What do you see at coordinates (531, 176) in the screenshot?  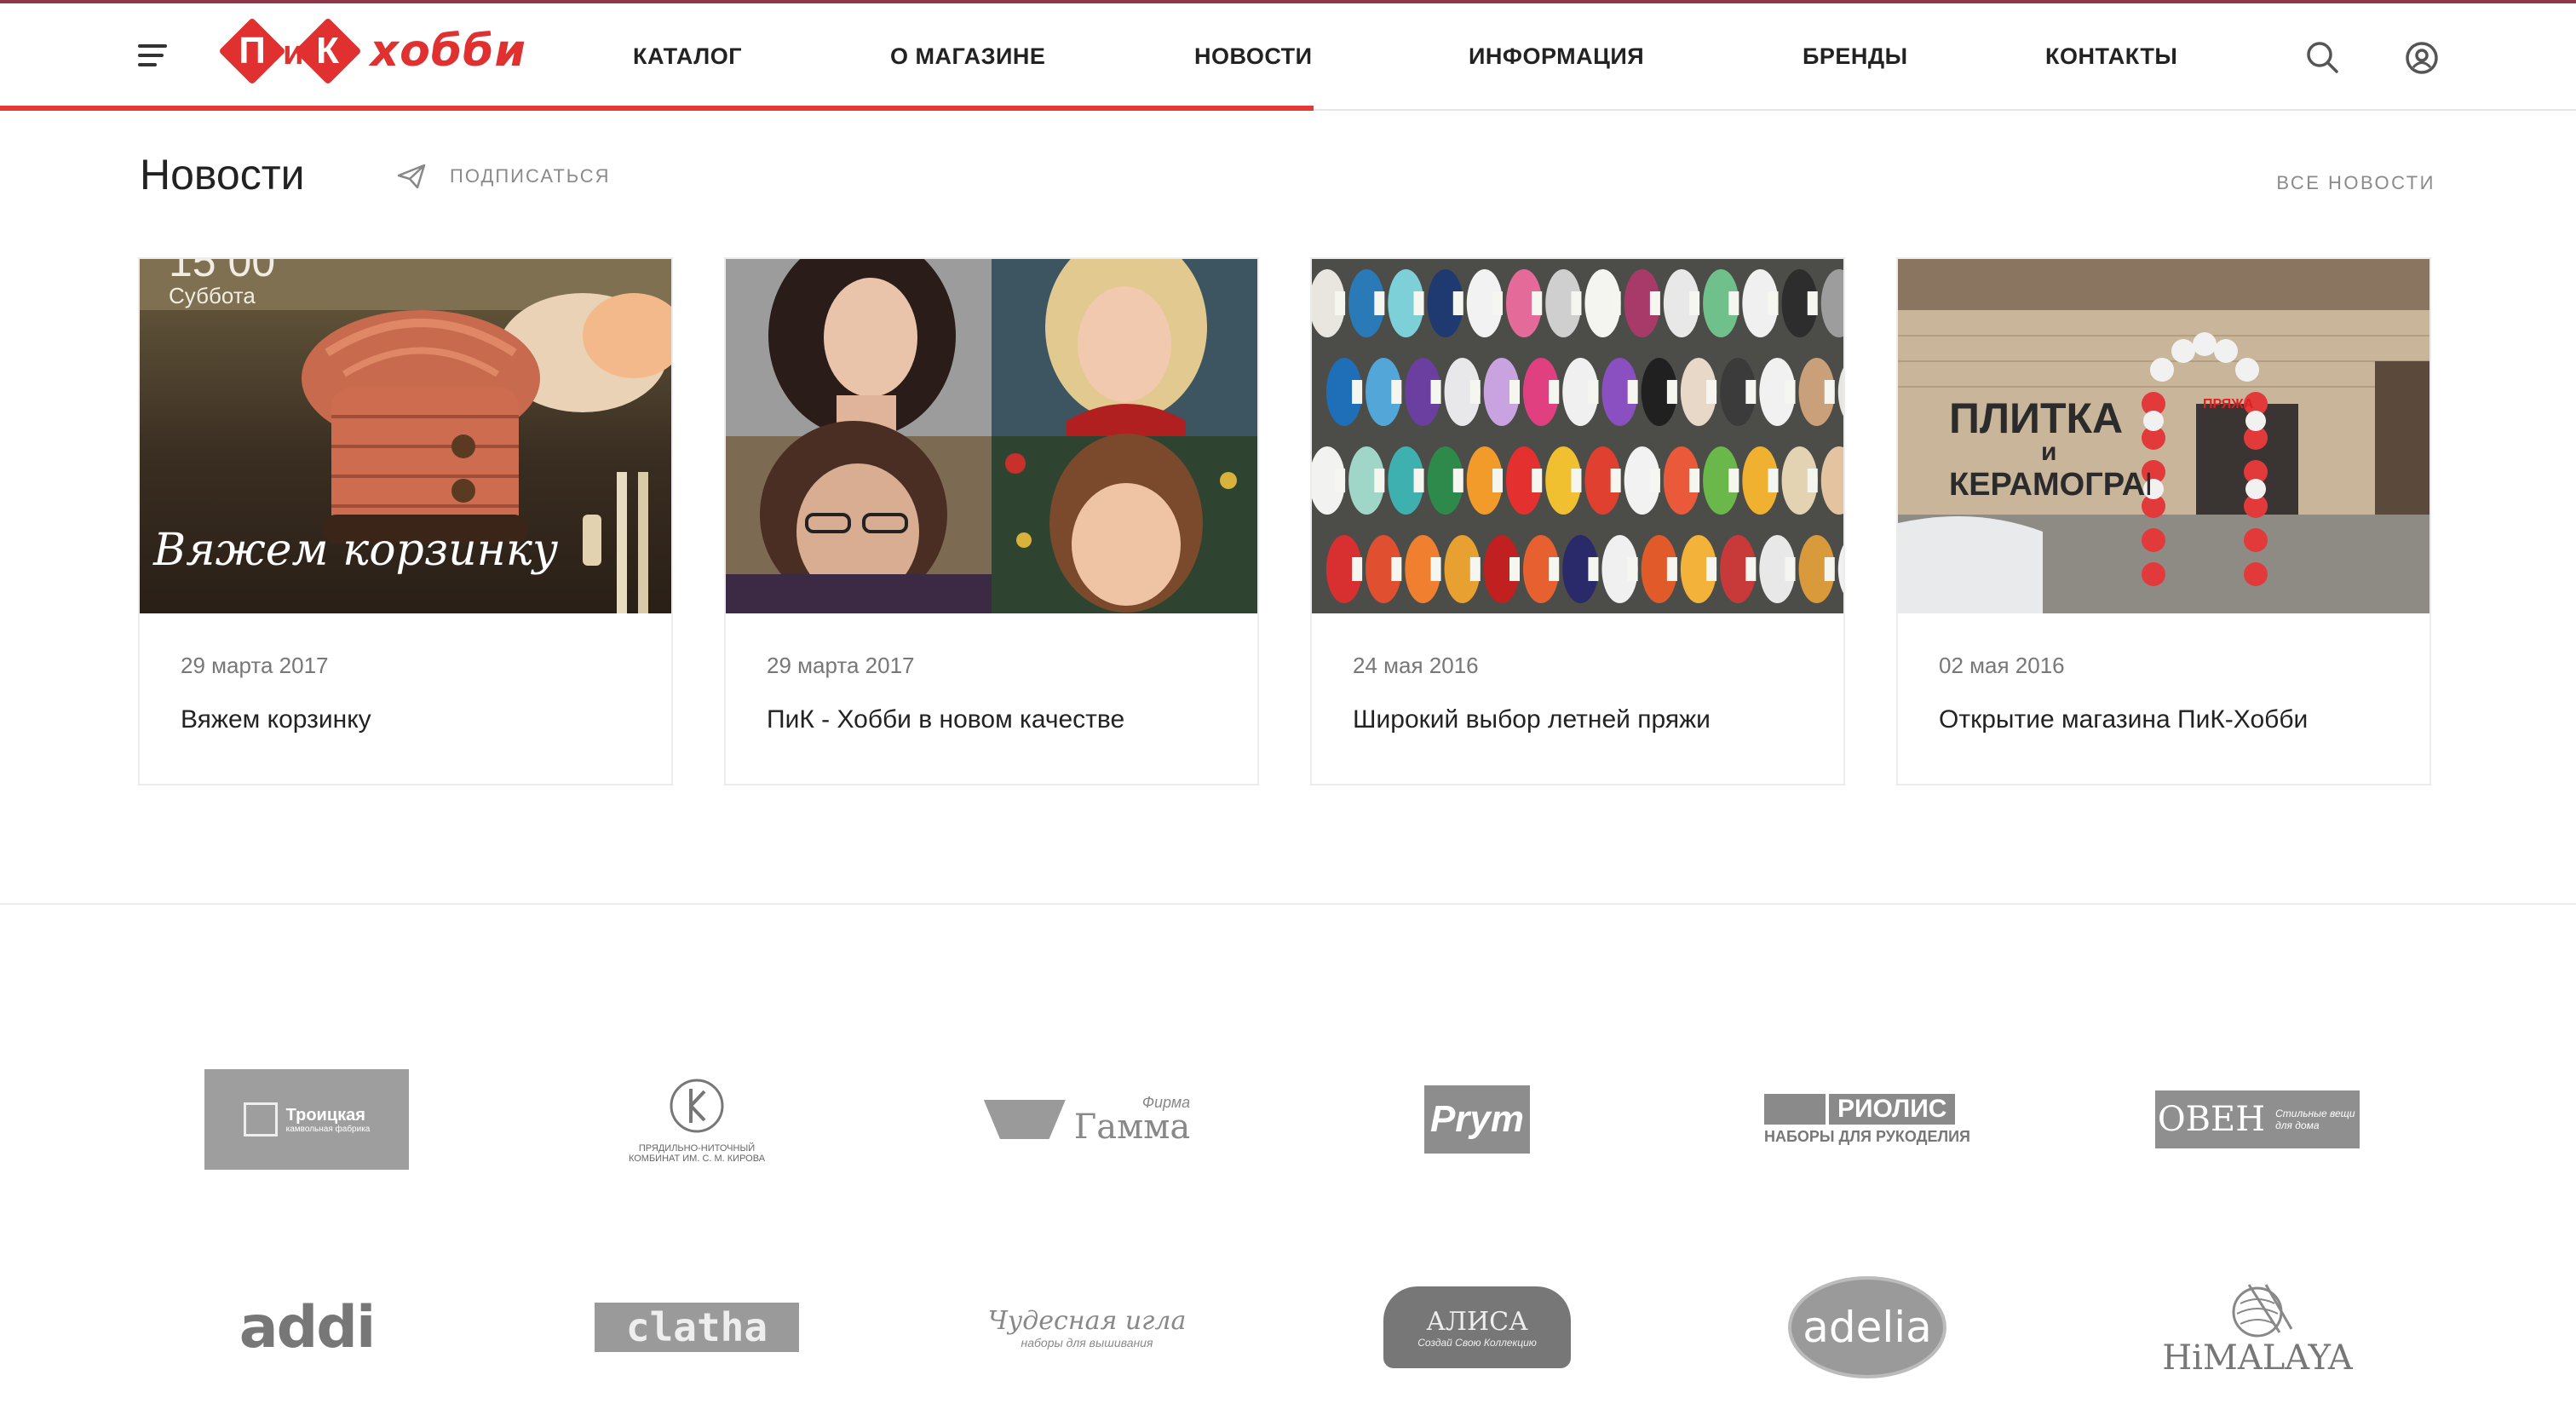 I see `subscribe-label: ПОДПИСАТЬСЯ` at bounding box center [531, 176].